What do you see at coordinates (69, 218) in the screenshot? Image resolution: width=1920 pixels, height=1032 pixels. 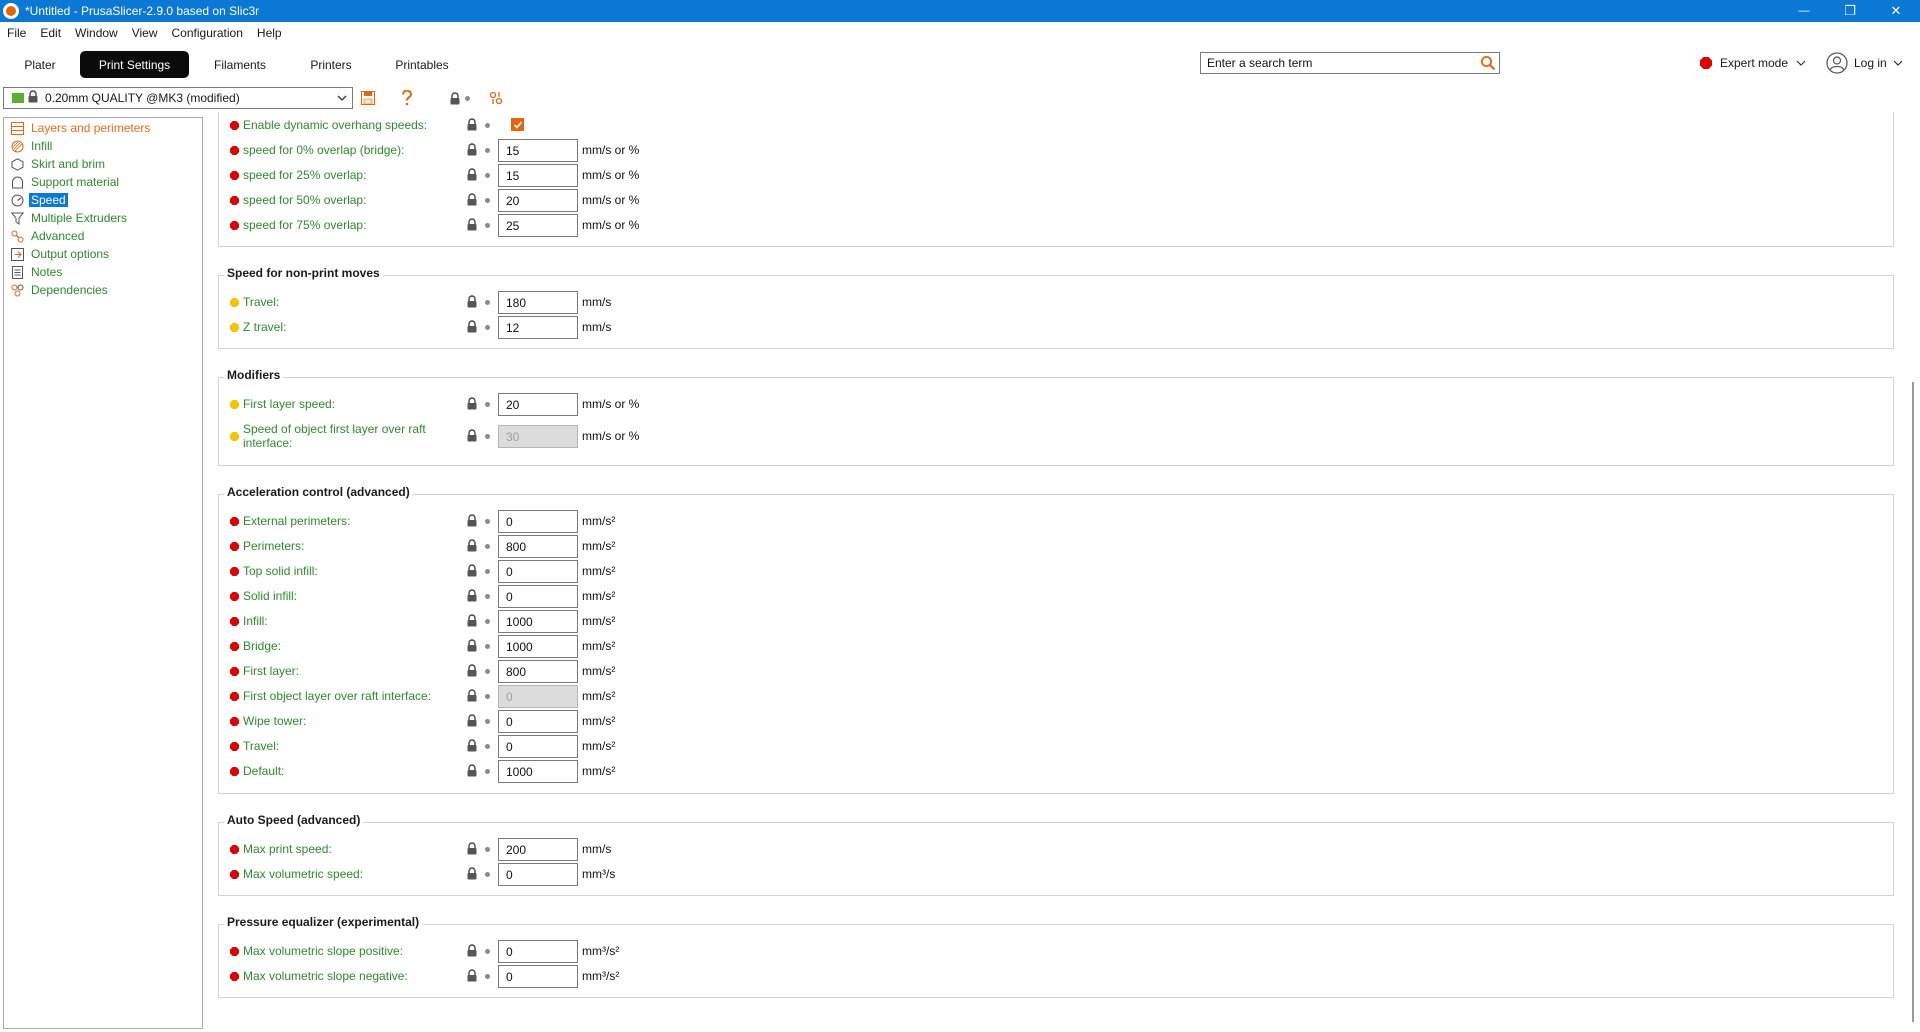 I see `sidebar-item-multiple-extruders: Multiple Extruders` at bounding box center [69, 218].